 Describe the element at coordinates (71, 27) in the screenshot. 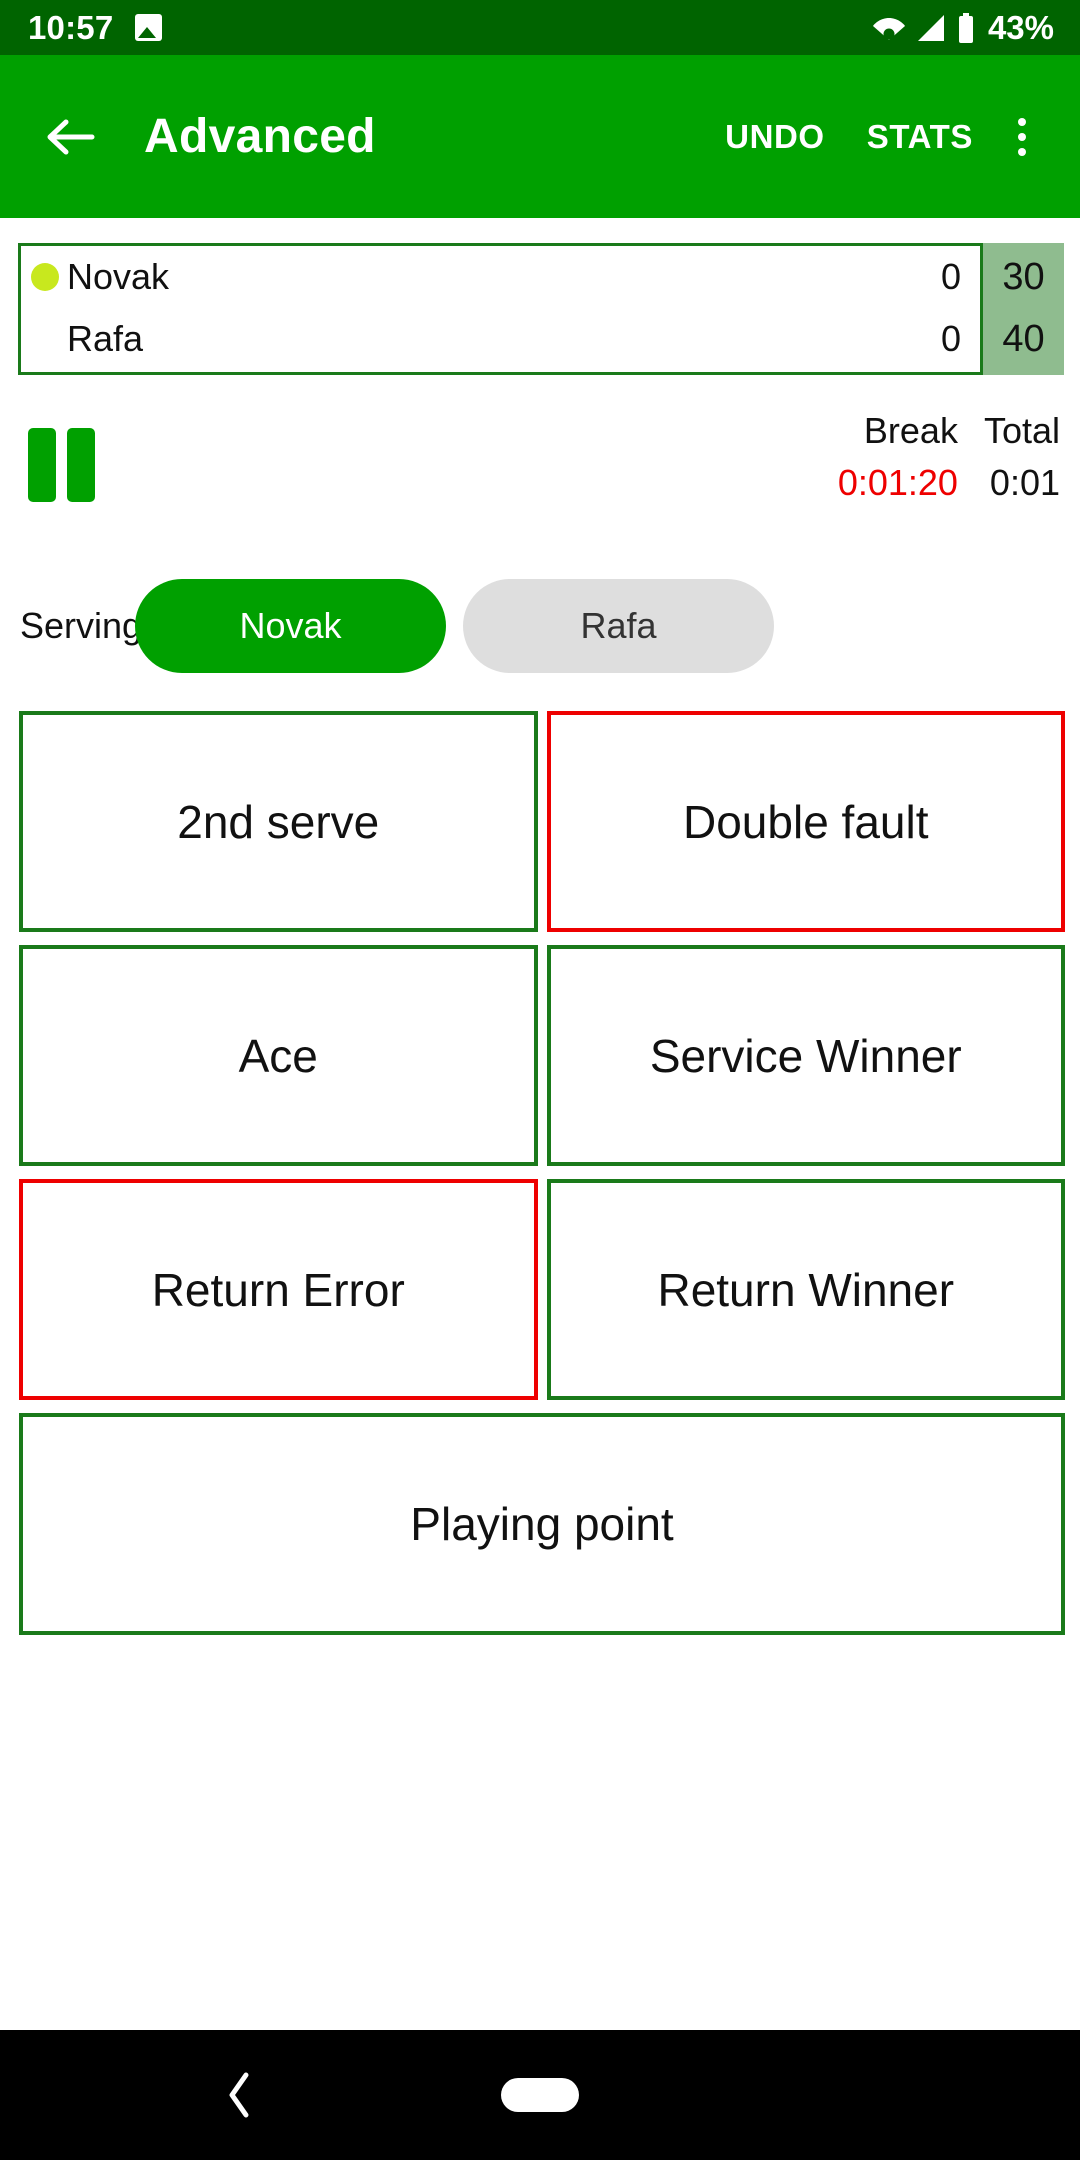

I see `status-clock: 10:57` at that location.